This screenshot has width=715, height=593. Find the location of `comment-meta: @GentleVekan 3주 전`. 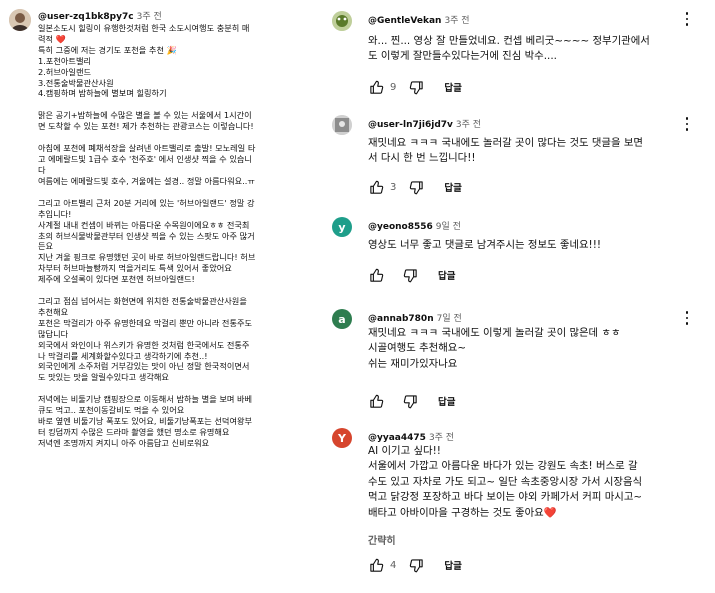

comment-meta: @GentleVekan 3주 전 is located at coordinates (419, 19).